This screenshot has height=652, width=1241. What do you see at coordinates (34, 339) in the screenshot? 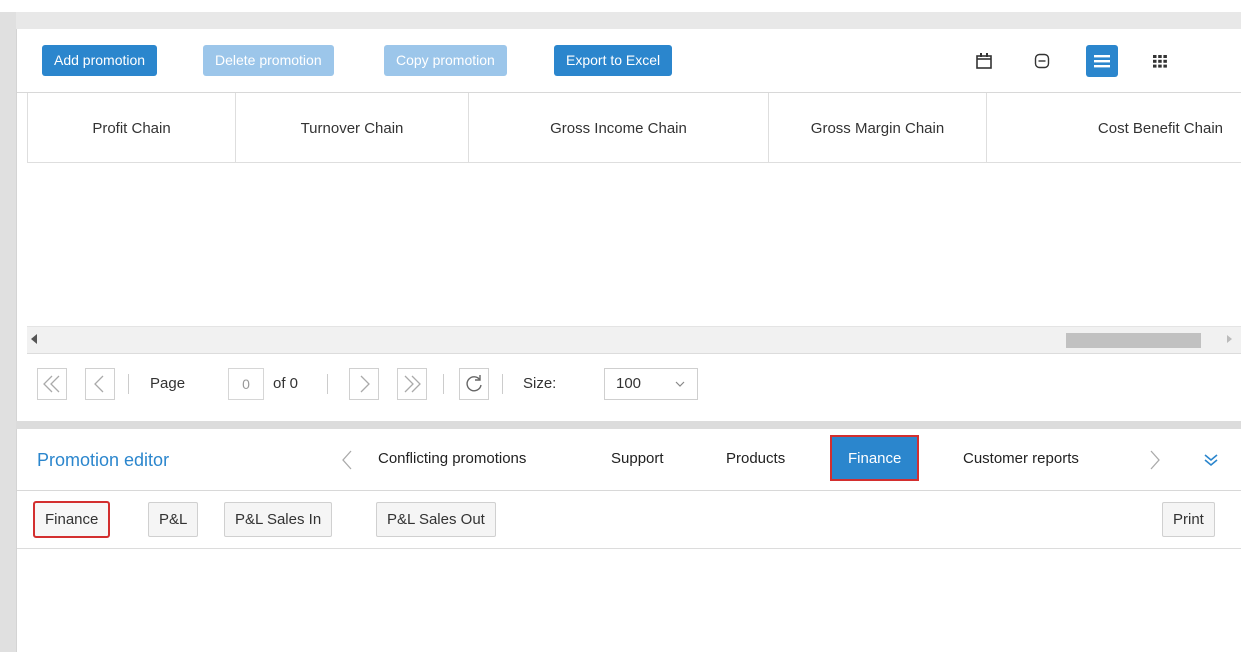
I see `scroll-left-icon` at bounding box center [34, 339].